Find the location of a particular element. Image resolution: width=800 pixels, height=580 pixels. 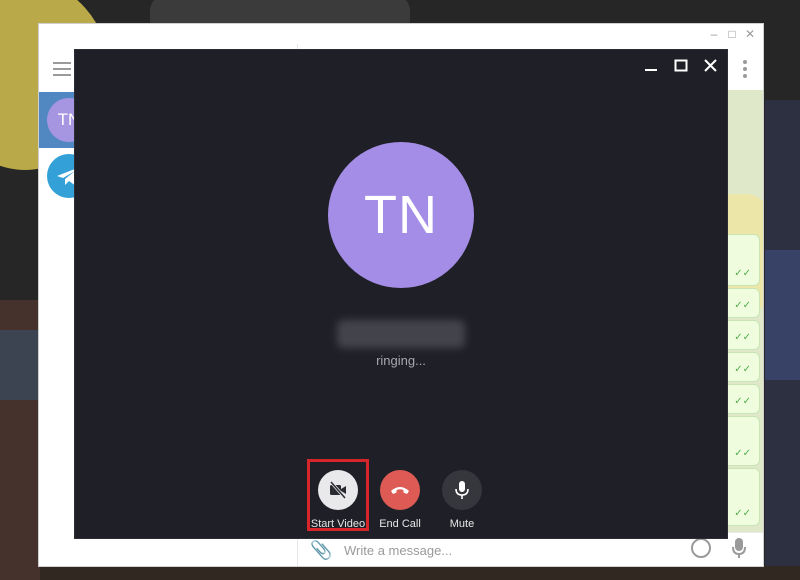

app-minimize-icon: – is located at coordinates (714, 34).